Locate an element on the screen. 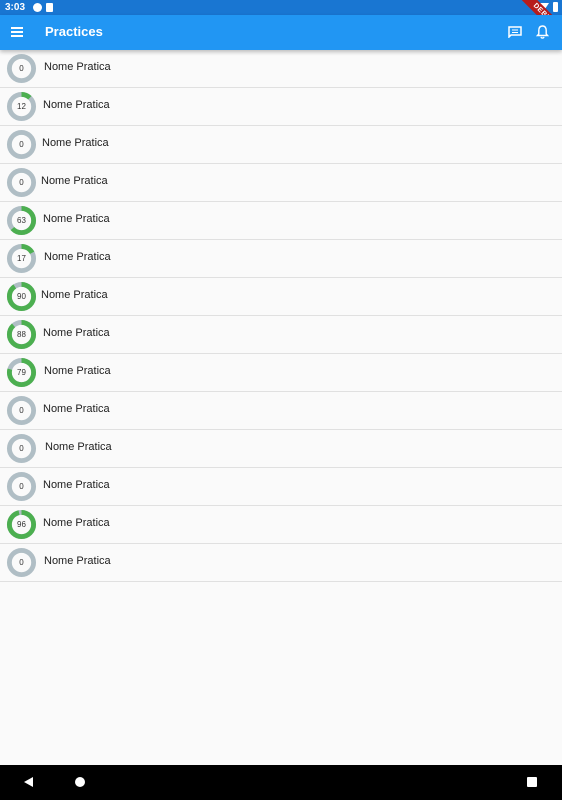 The image size is (562, 800). notification-icon is located at coordinates (38, 7).